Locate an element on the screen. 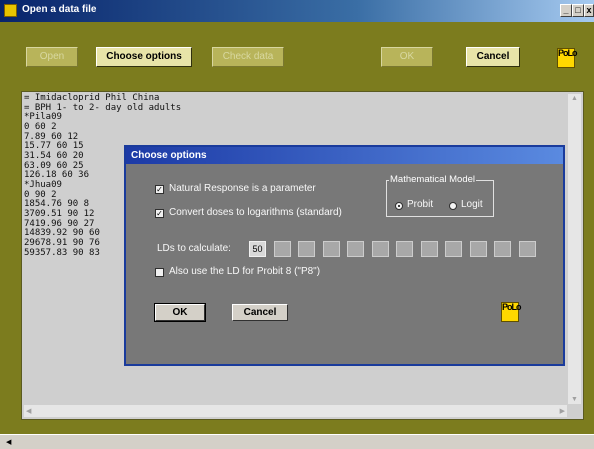 The image size is (594, 449). close-button: x is located at coordinates (589, 10).